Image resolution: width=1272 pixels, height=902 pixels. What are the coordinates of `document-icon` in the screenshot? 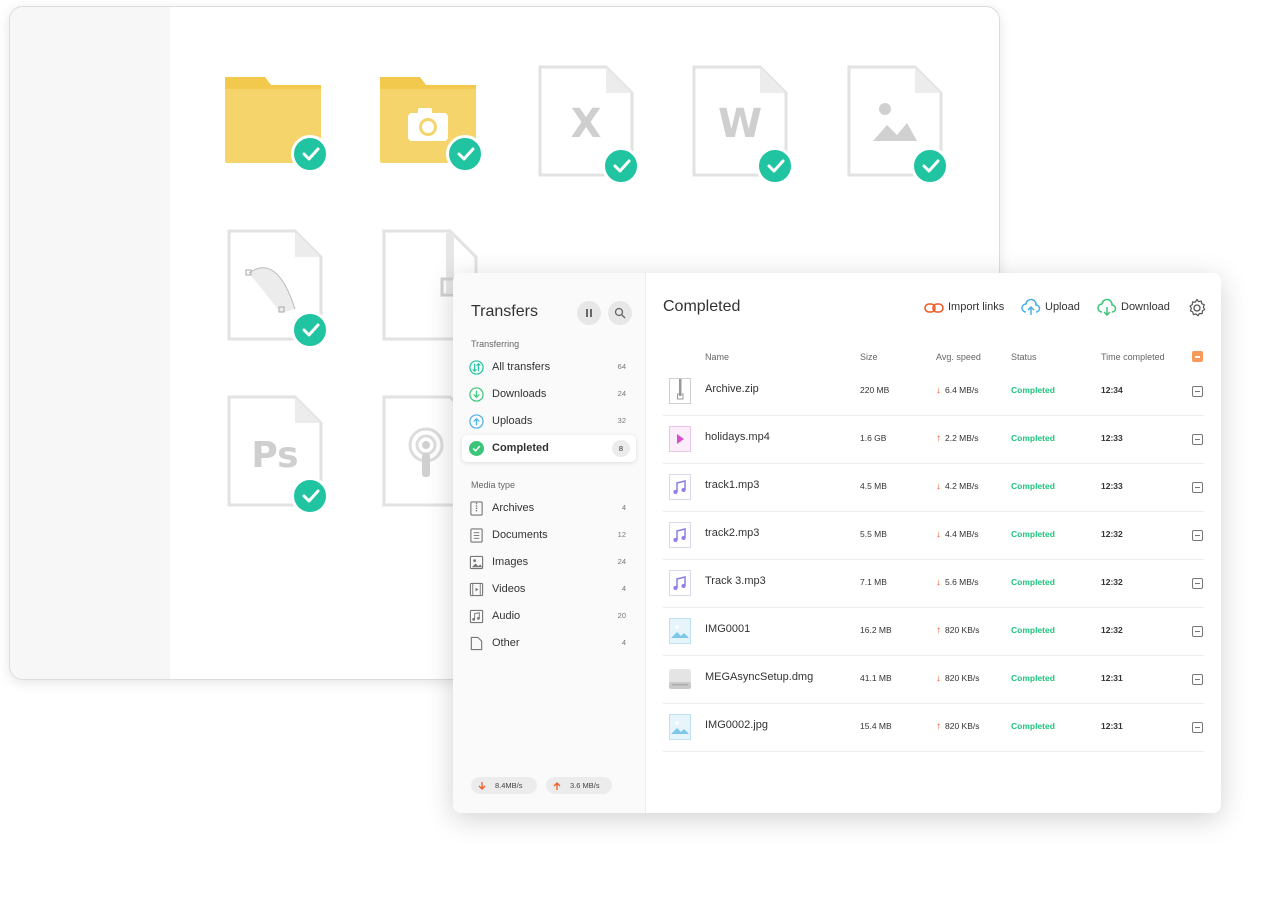 It's located at (476, 535).